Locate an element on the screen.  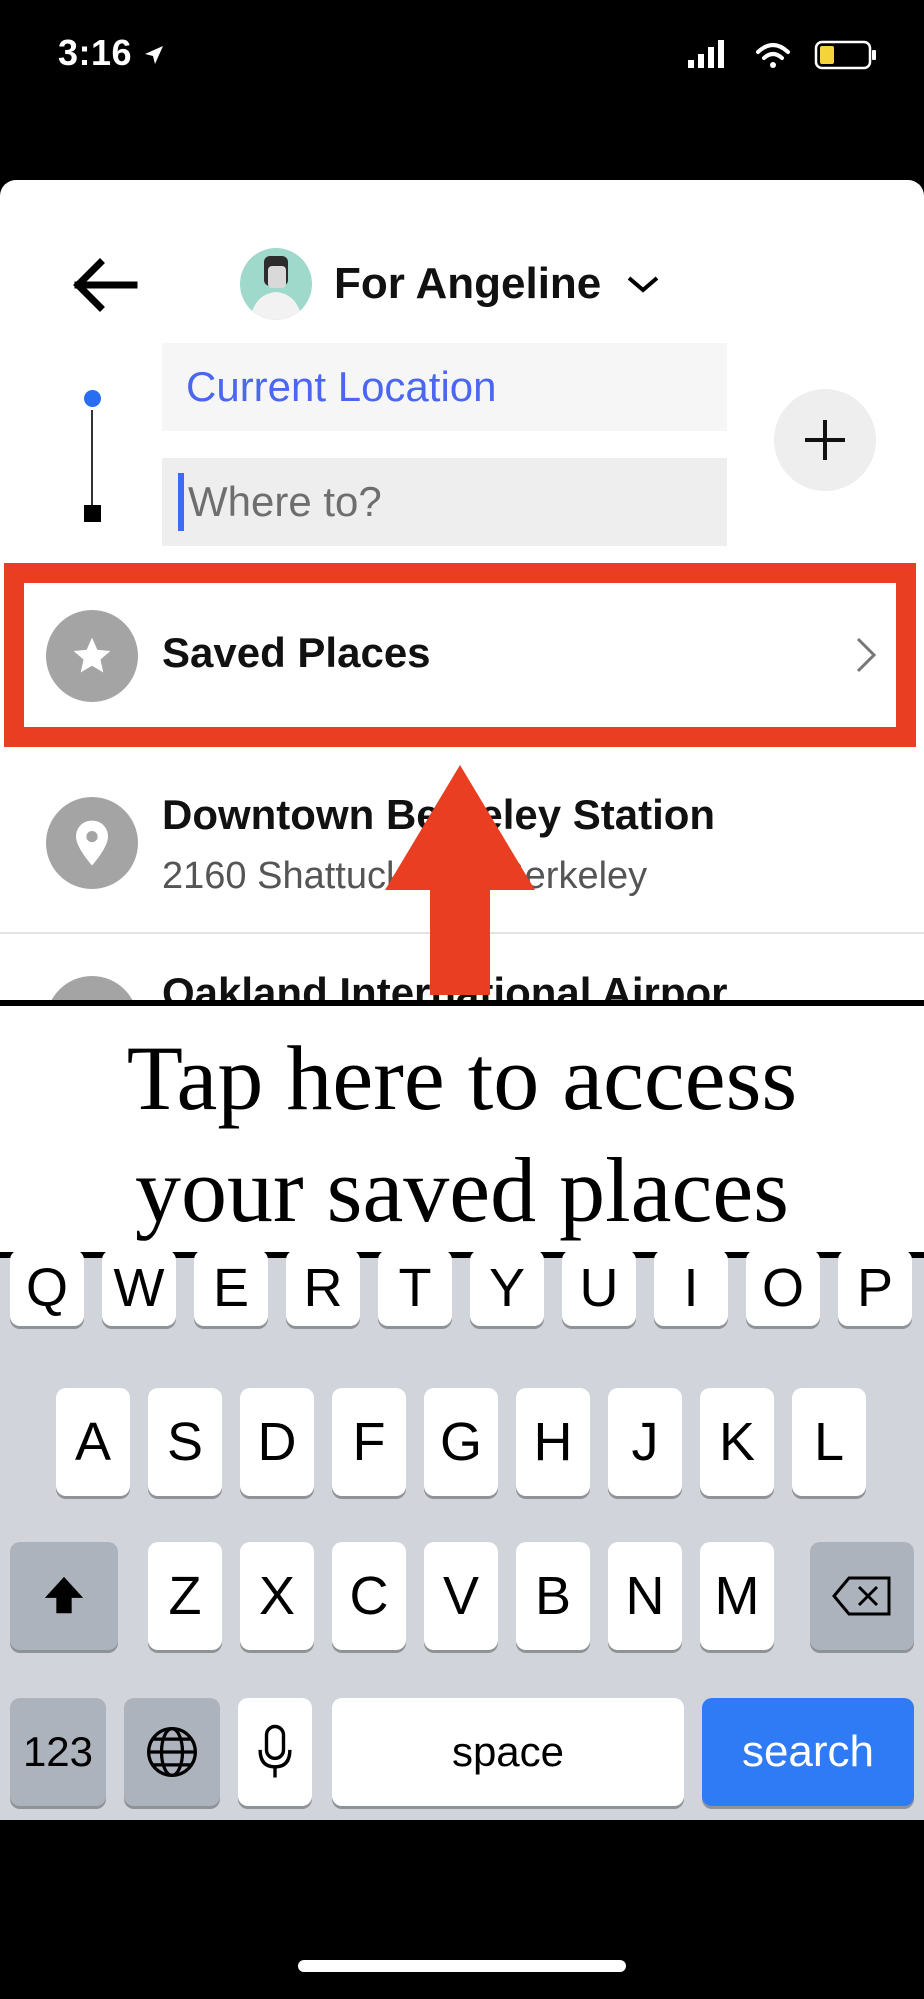
search-key: search is located at coordinates (808, 1752).